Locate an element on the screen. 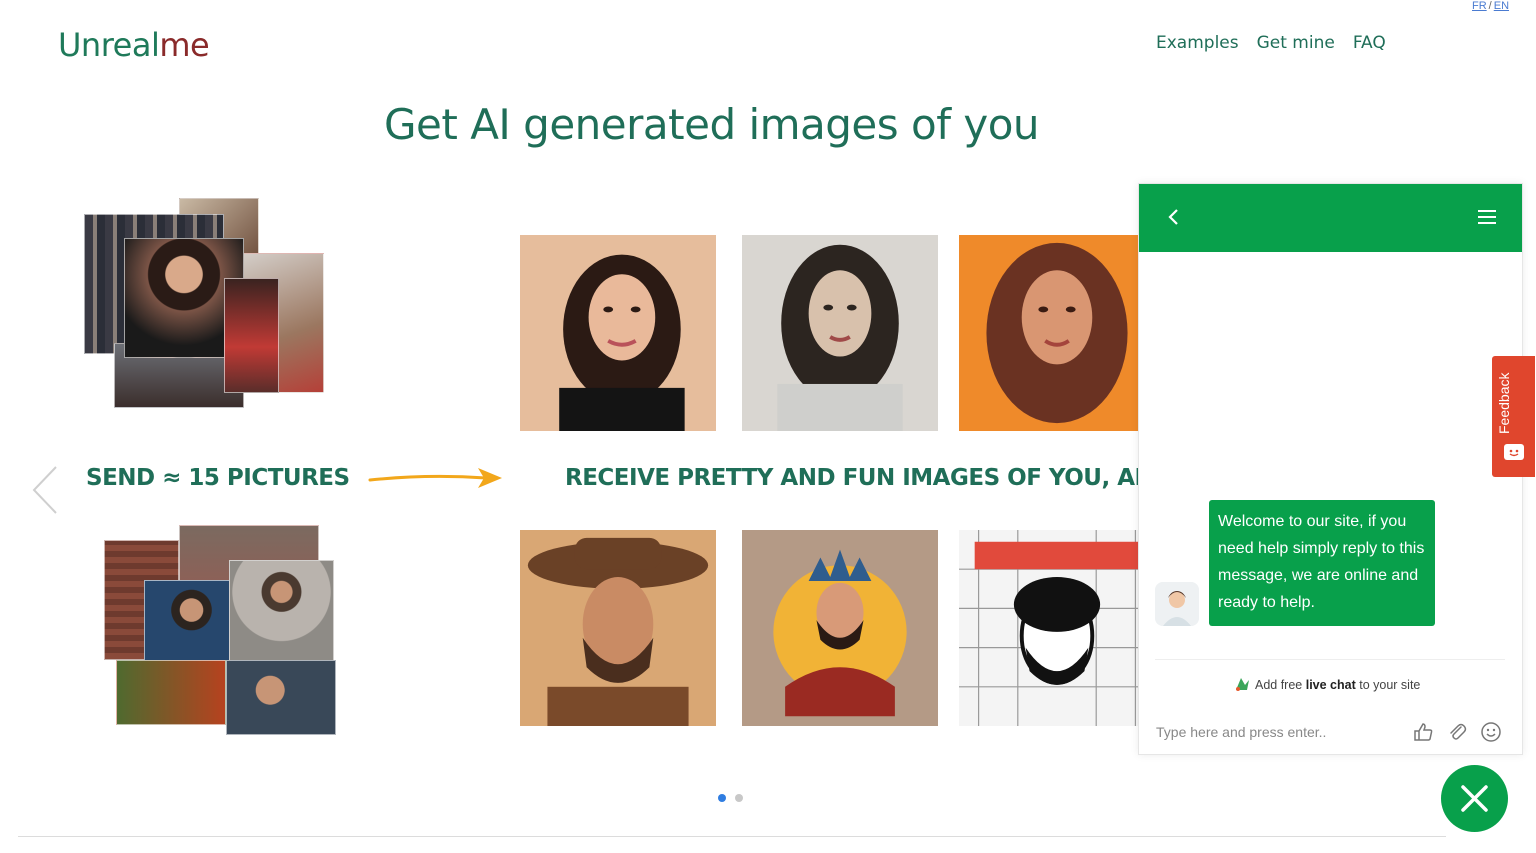 The height and width of the screenshot is (853, 1536). main-nav: Examples Get mine FAQ is located at coordinates (1271, 43).